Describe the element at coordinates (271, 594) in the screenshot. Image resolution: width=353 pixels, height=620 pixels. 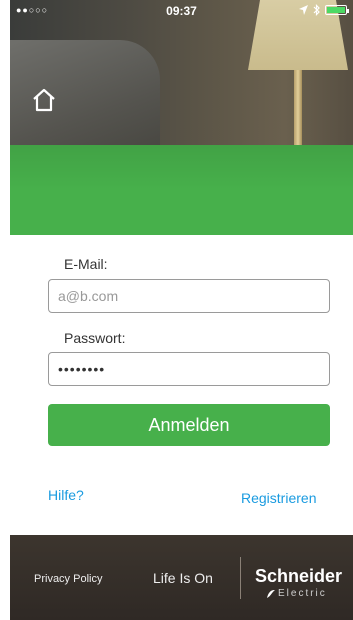
I see `brand-mark-icon` at that location.